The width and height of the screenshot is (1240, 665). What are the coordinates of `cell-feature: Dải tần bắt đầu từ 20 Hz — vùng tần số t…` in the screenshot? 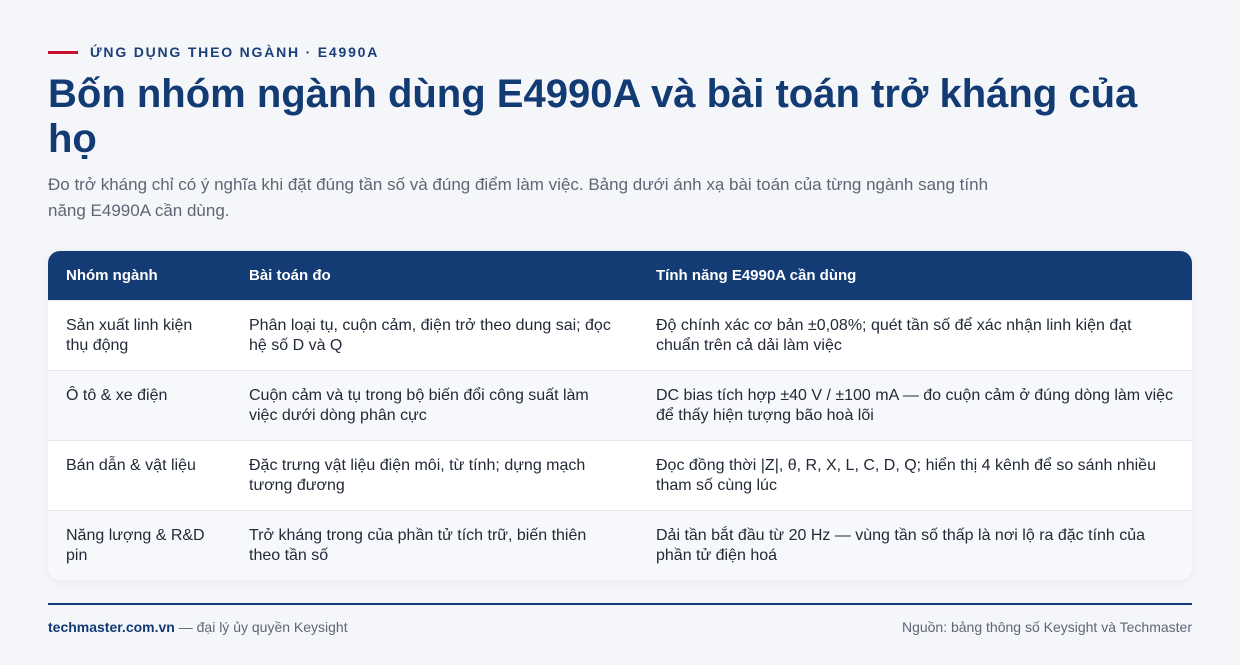 It's located at (915, 544).